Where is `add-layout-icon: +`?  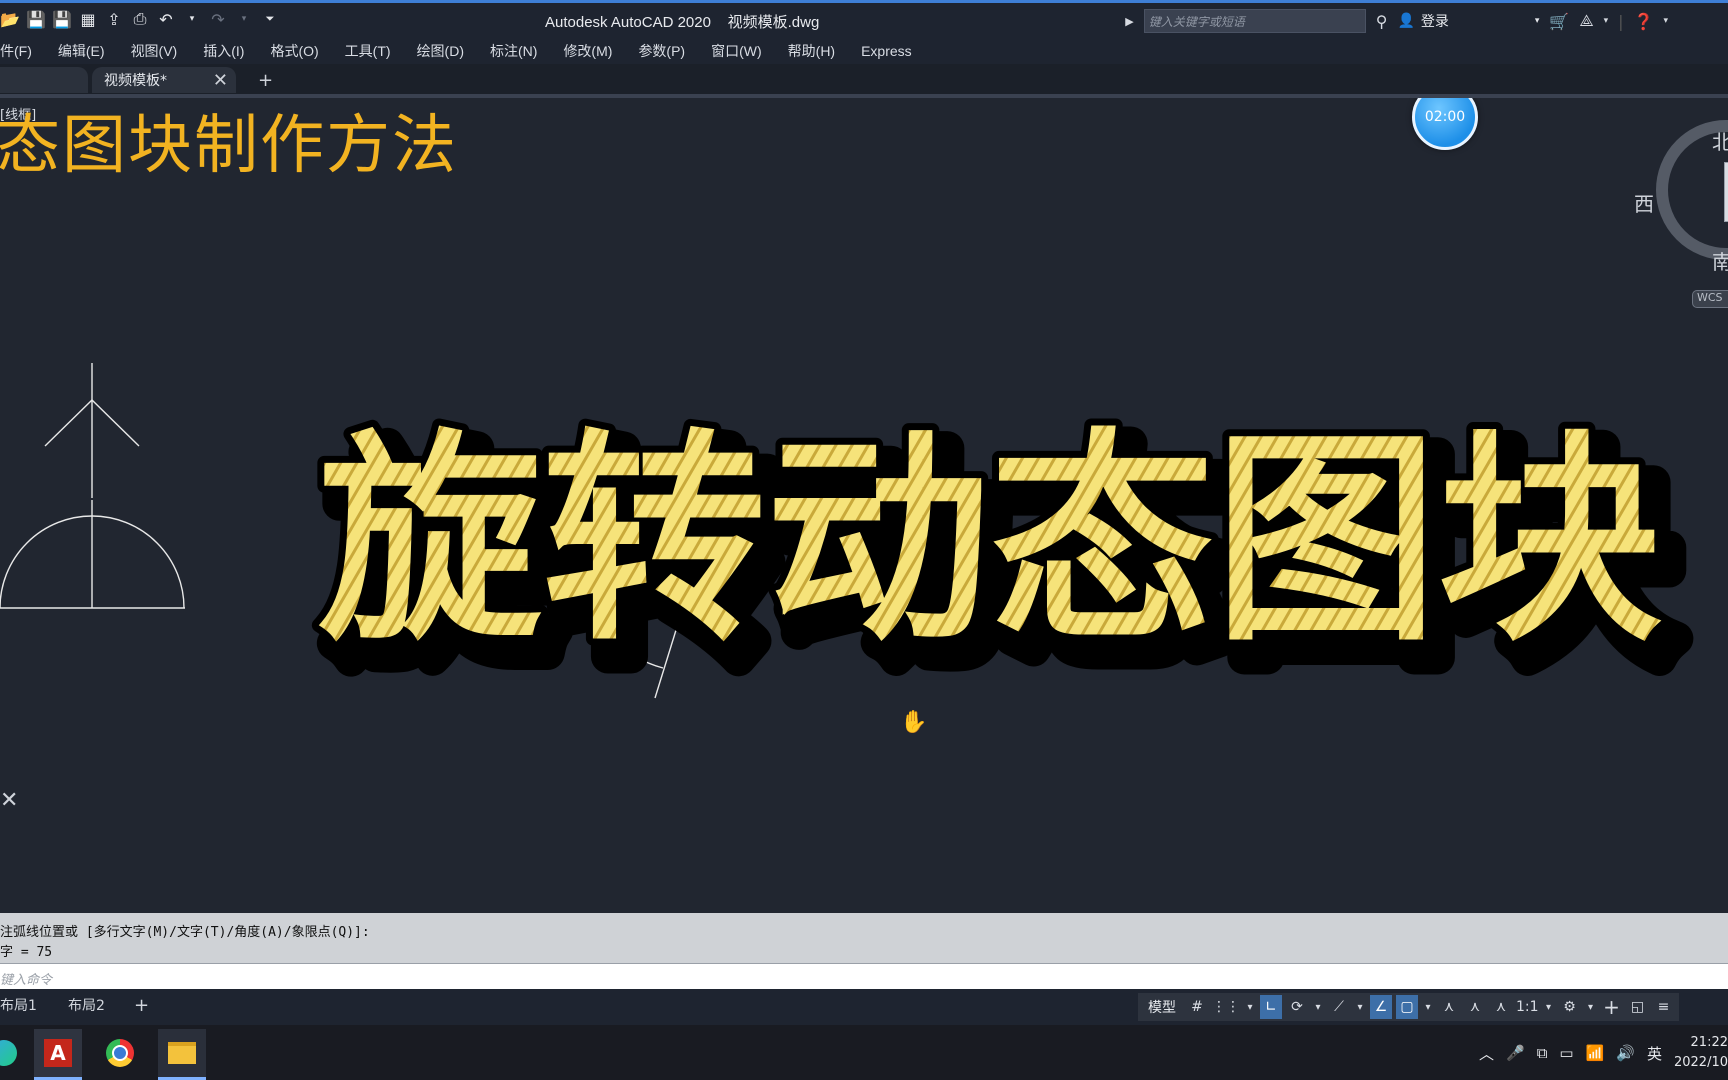
add-layout-icon: + is located at coordinates (141, 1005).